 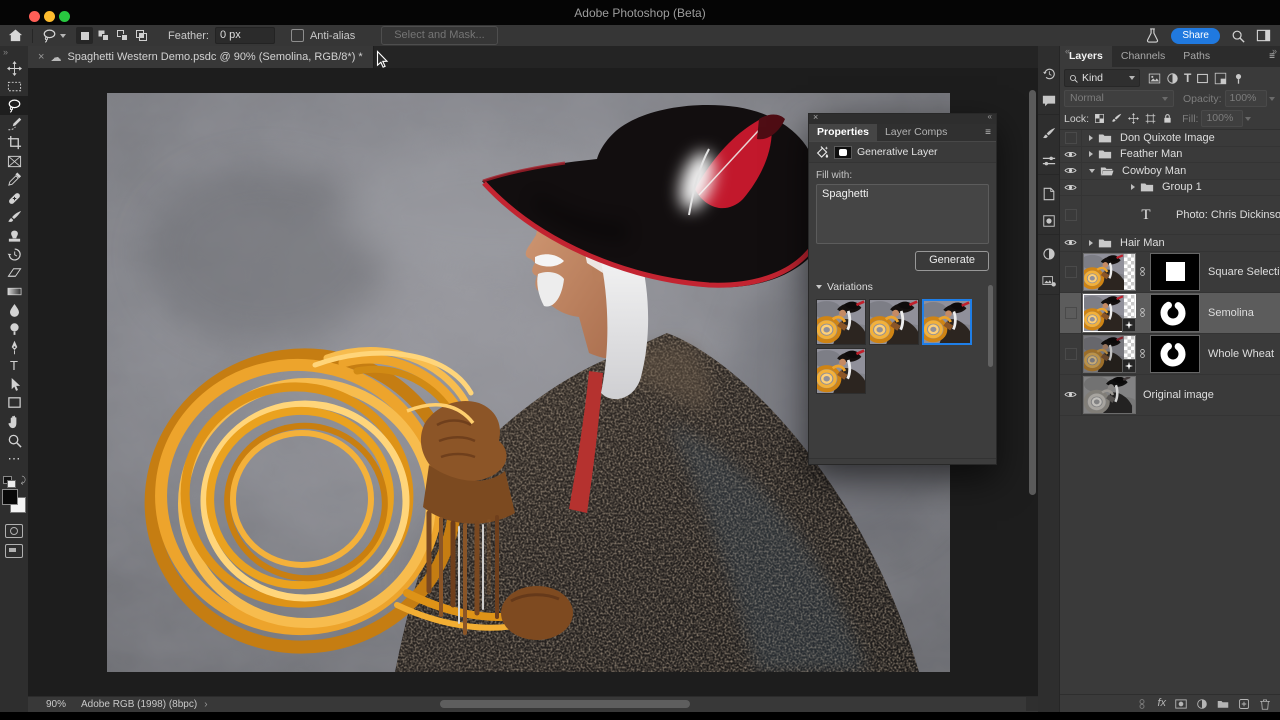 What do you see at coordinates (1170, 243) in the screenshot?
I see `layer-row-hair-man: Hair Man` at bounding box center [1170, 243].